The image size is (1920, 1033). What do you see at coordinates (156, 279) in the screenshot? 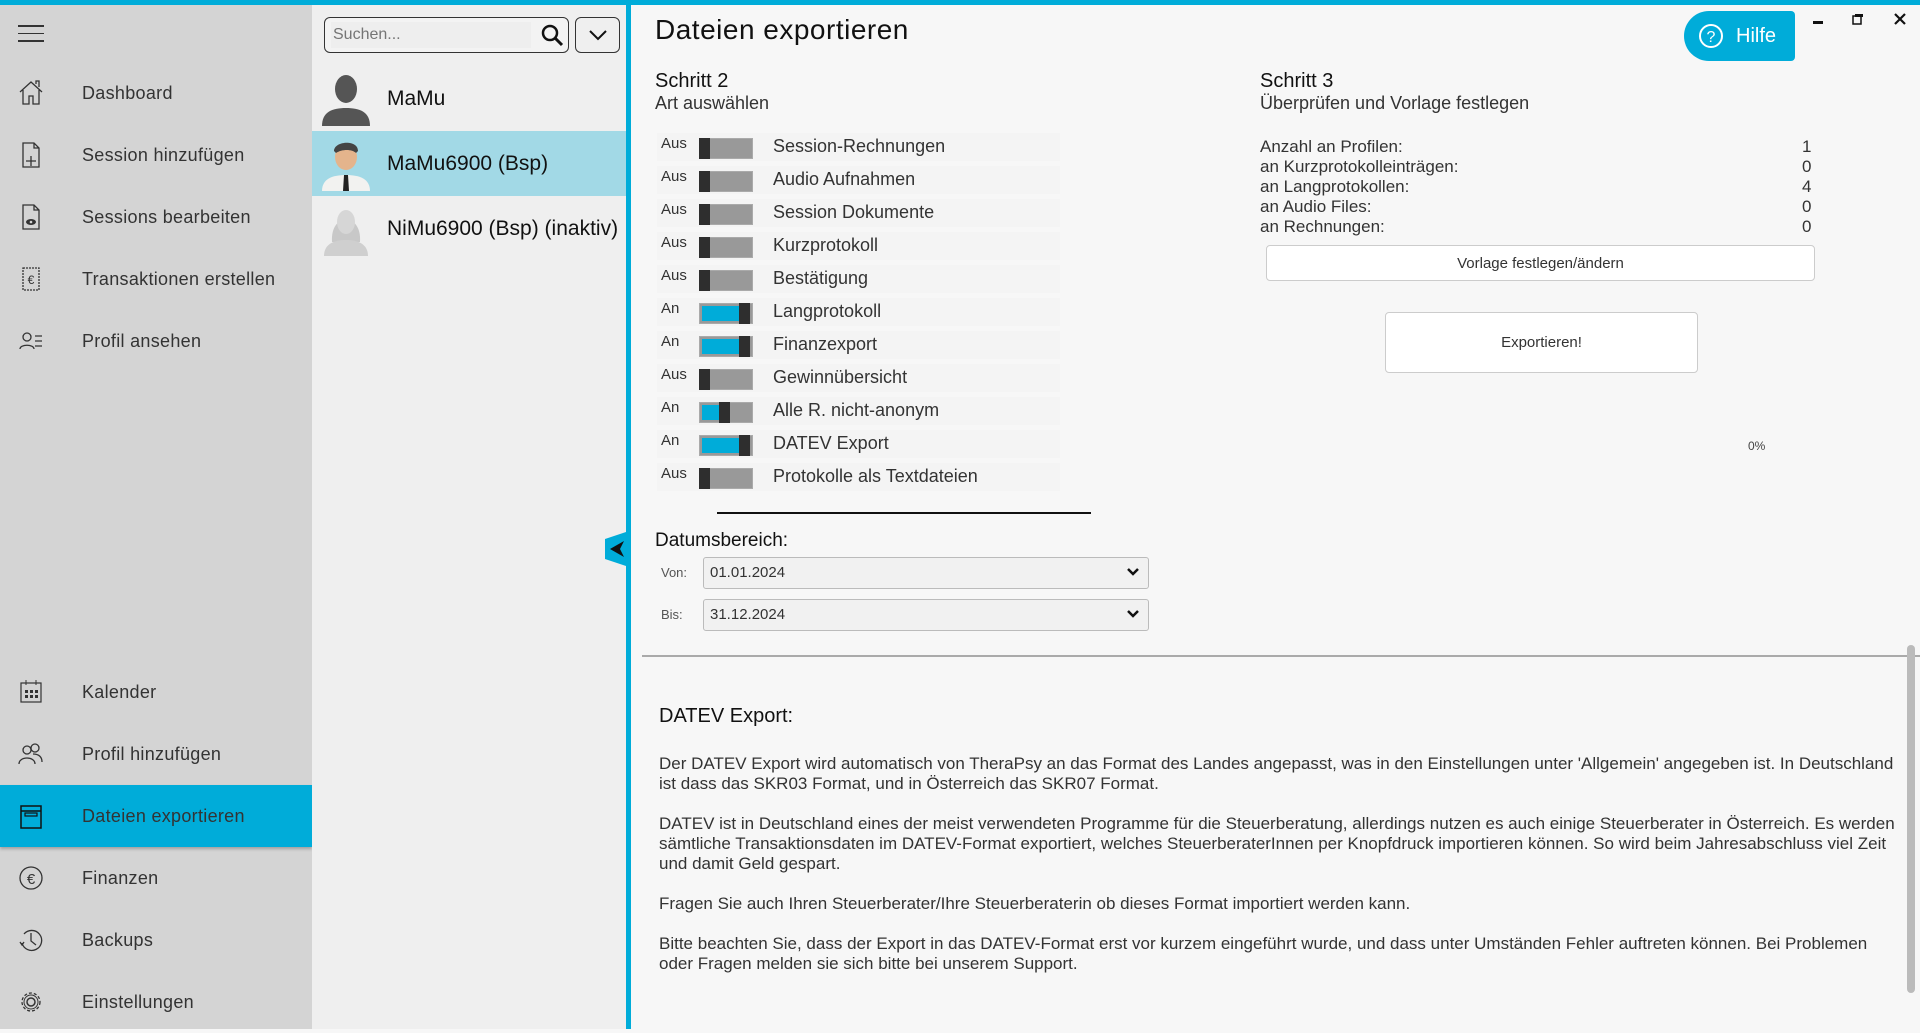
I see `sidebar-item-transaktionen-erstellen: € Transaktionen erstellen` at bounding box center [156, 279].